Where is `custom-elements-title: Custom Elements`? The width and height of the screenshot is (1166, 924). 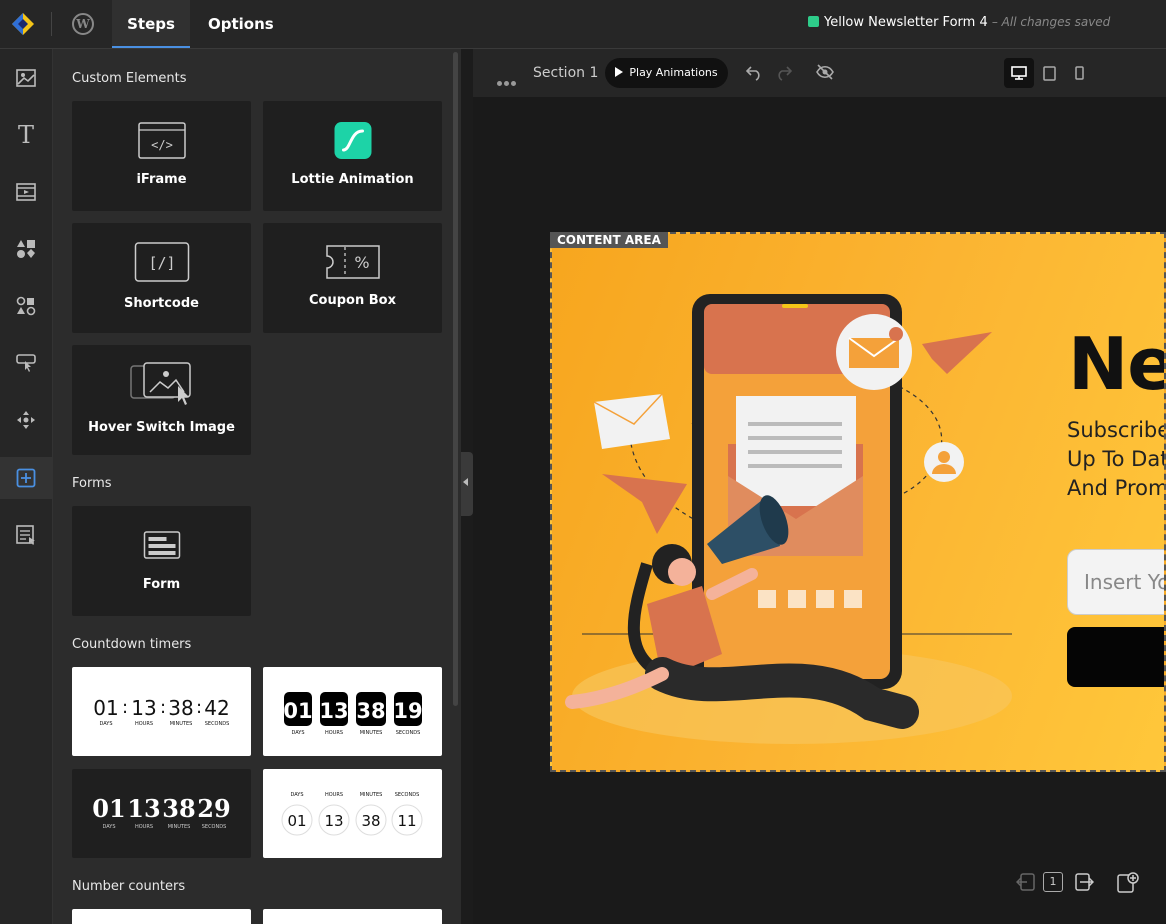
custom-elements-title: Custom Elements is located at coordinates (129, 78).